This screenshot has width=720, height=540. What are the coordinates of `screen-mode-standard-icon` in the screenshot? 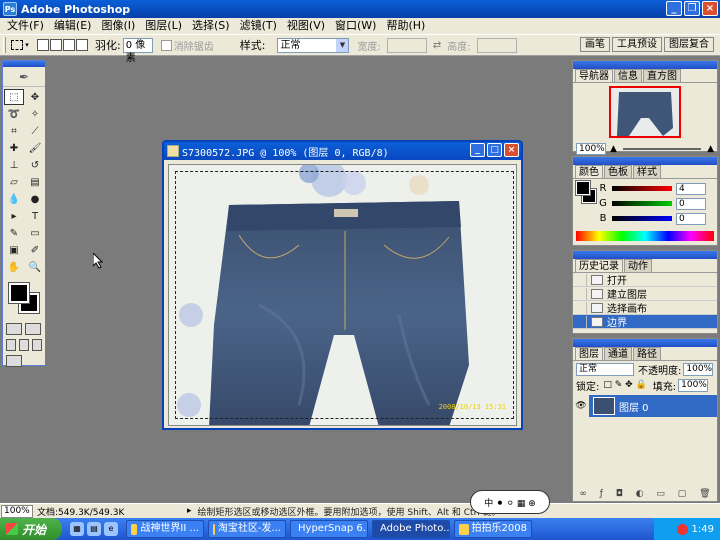 It's located at (11, 345).